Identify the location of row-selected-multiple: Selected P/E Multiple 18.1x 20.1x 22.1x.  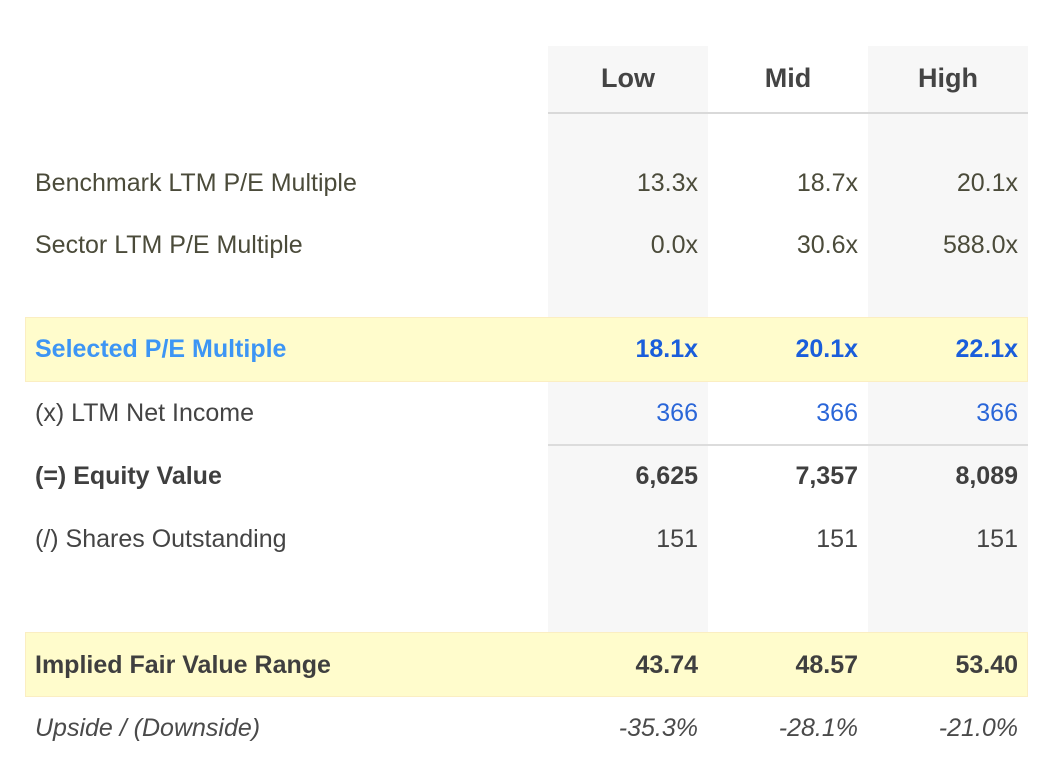
(532, 349).